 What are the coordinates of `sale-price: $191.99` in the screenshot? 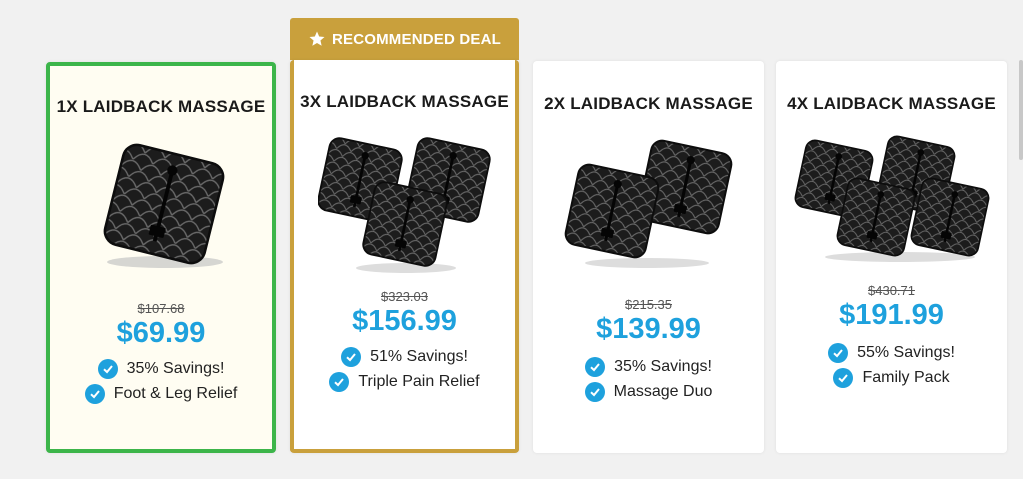 It's located at (891, 315).